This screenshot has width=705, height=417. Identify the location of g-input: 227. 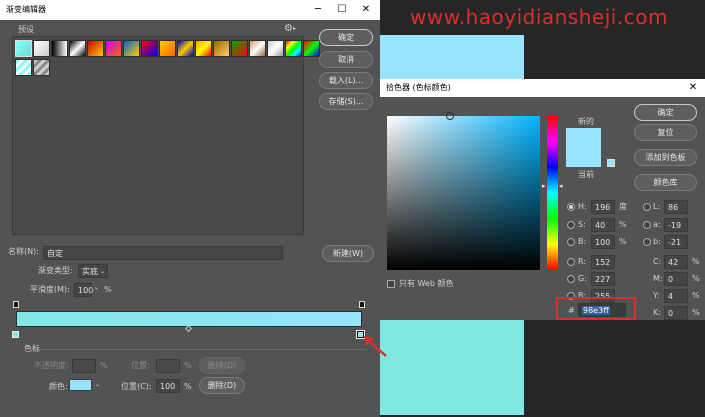
(603, 279).